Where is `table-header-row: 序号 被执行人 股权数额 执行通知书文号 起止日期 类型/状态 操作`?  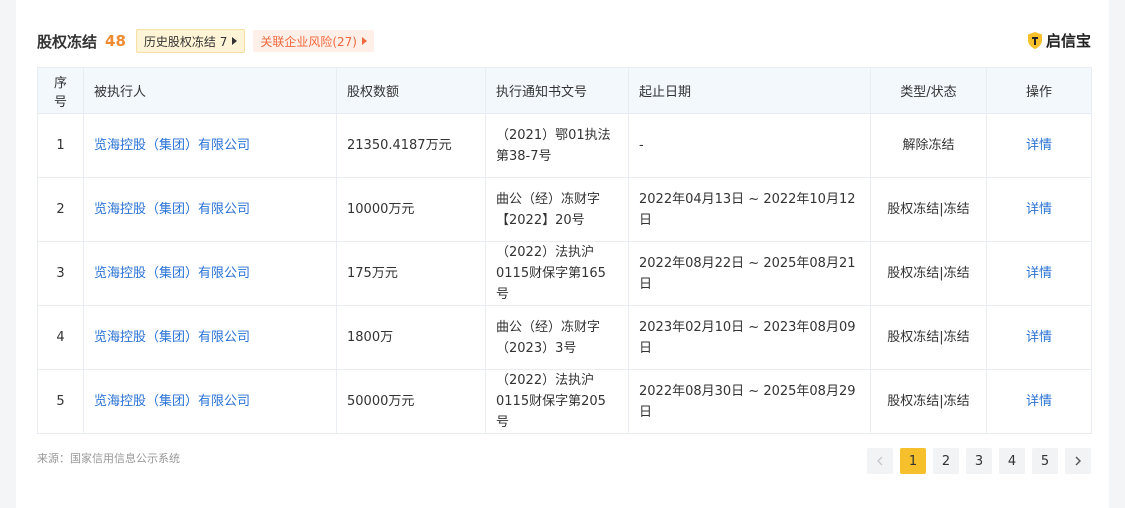 table-header-row: 序号 被执行人 股权数额 执行通知书文号 起止日期 类型/状态 操作 is located at coordinates (564, 90).